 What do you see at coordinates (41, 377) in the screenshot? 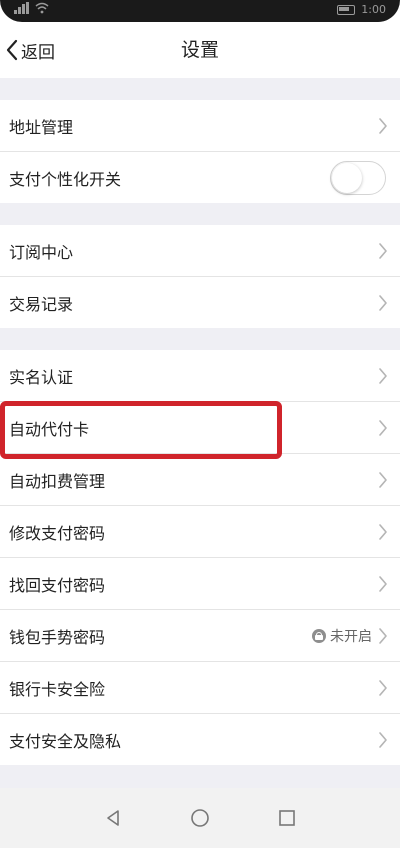
I see `row-label: 实名认证` at bounding box center [41, 377].